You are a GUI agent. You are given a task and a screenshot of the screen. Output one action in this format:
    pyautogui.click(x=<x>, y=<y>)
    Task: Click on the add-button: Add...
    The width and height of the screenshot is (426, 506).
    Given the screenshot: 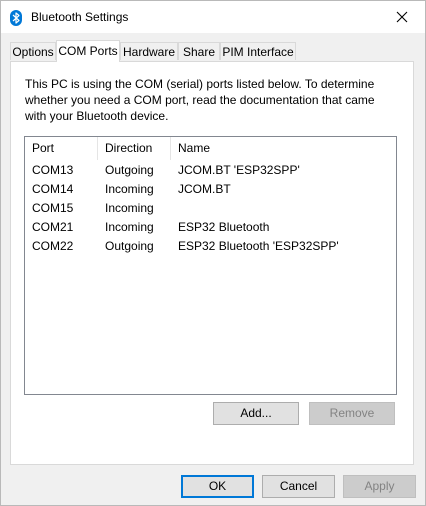 What is the action you would take?
    pyautogui.click(x=256, y=413)
    